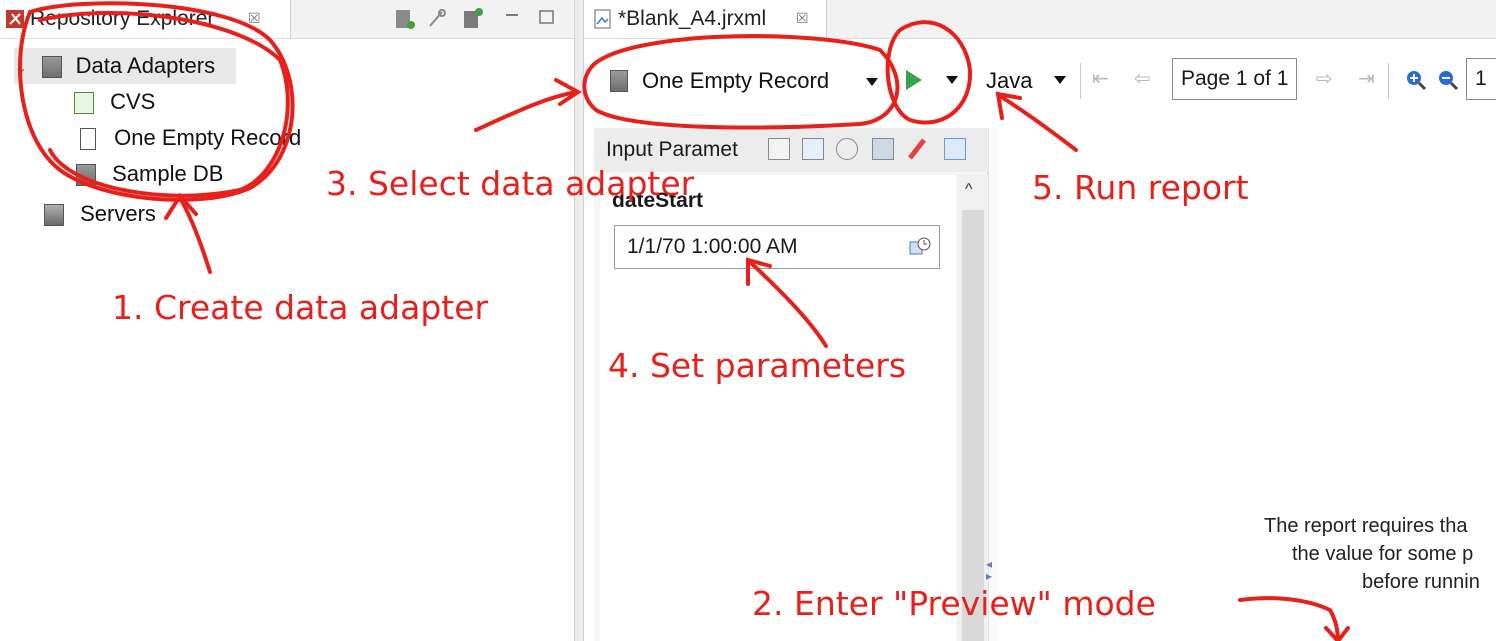 This screenshot has width=1496, height=641. I want to click on date-start-field: 1/1/70 1:00:00 AM, so click(777, 247).